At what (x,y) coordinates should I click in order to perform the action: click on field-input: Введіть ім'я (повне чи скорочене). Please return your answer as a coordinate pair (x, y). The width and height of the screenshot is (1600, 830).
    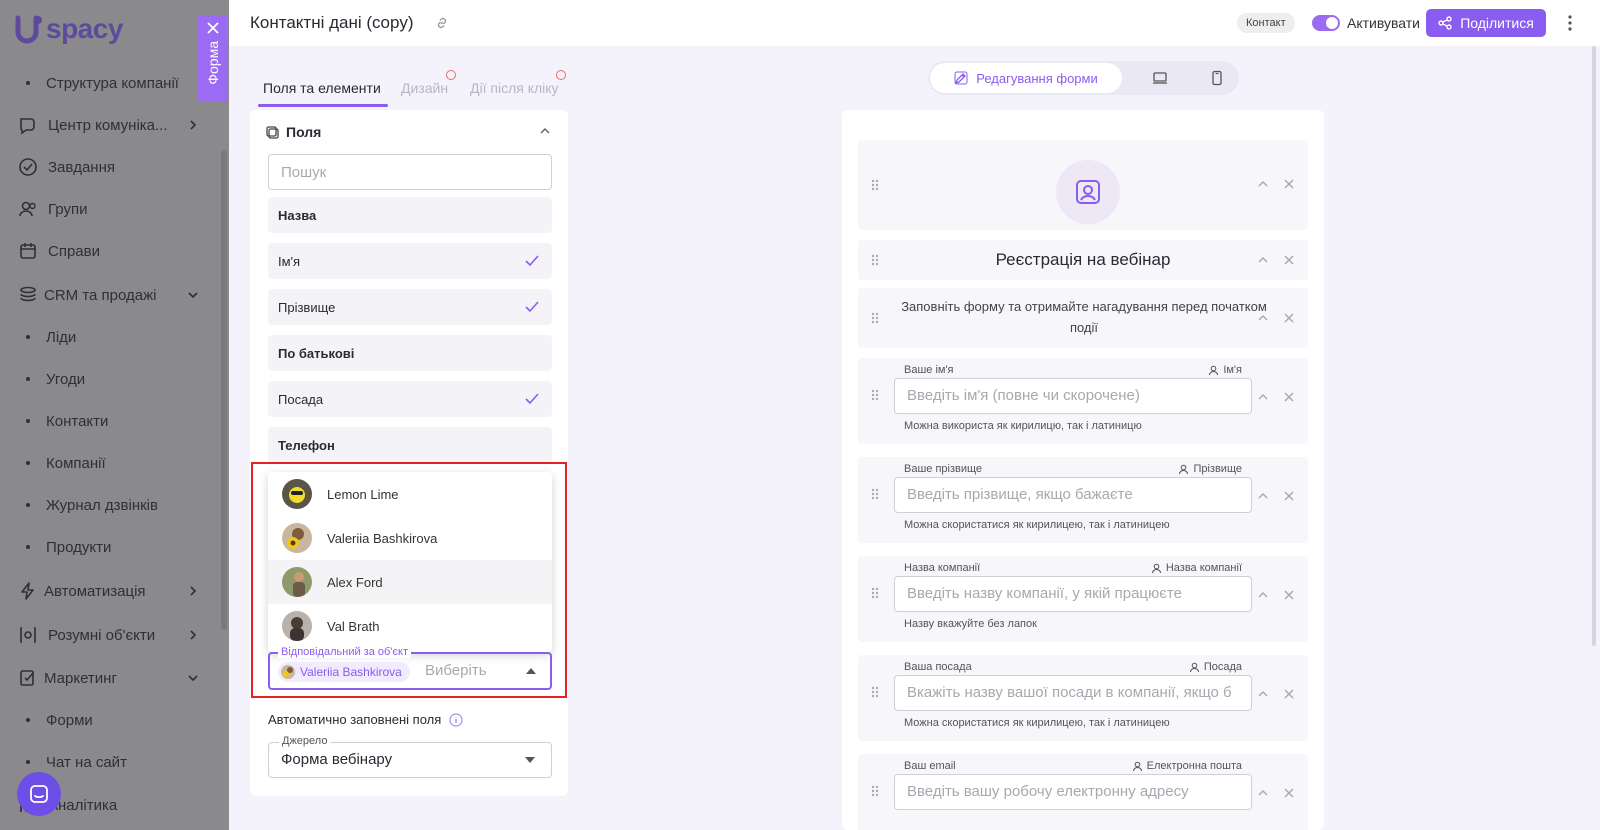
    Looking at the image, I should click on (1073, 396).